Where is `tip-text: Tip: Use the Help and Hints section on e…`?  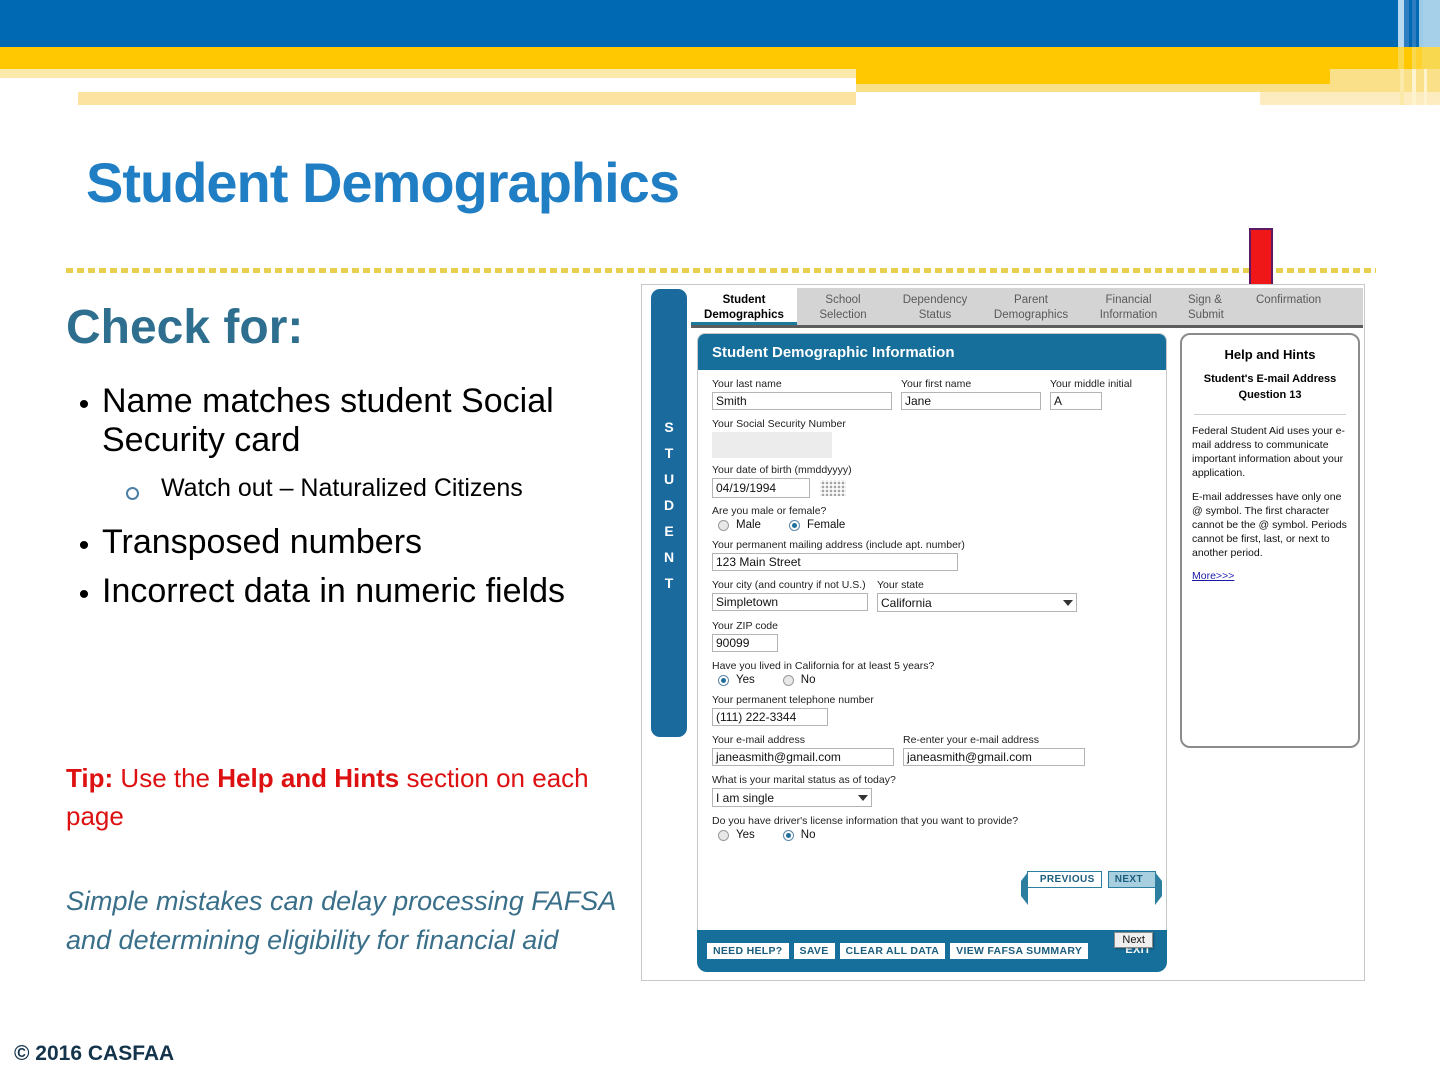
tip-text: Tip: Use the Help and Hints section on e… is located at coordinates (356, 797).